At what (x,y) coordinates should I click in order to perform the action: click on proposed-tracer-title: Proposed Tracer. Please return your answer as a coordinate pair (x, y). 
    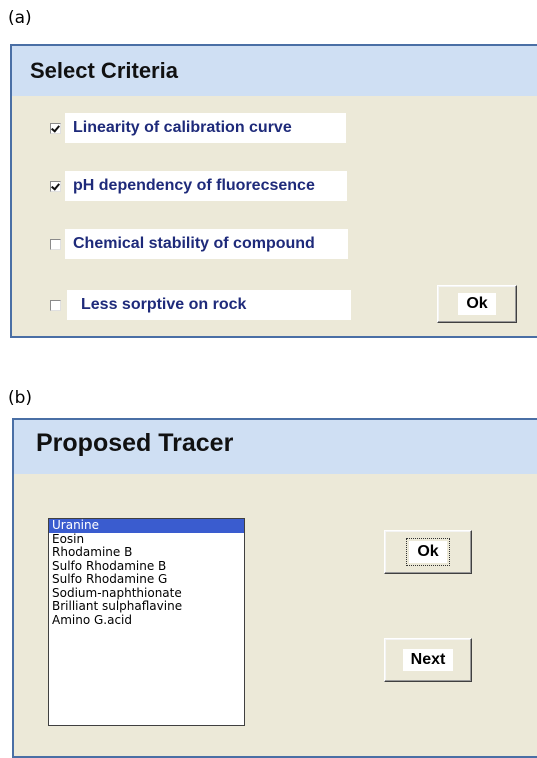
    Looking at the image, I should click on (275, 447).